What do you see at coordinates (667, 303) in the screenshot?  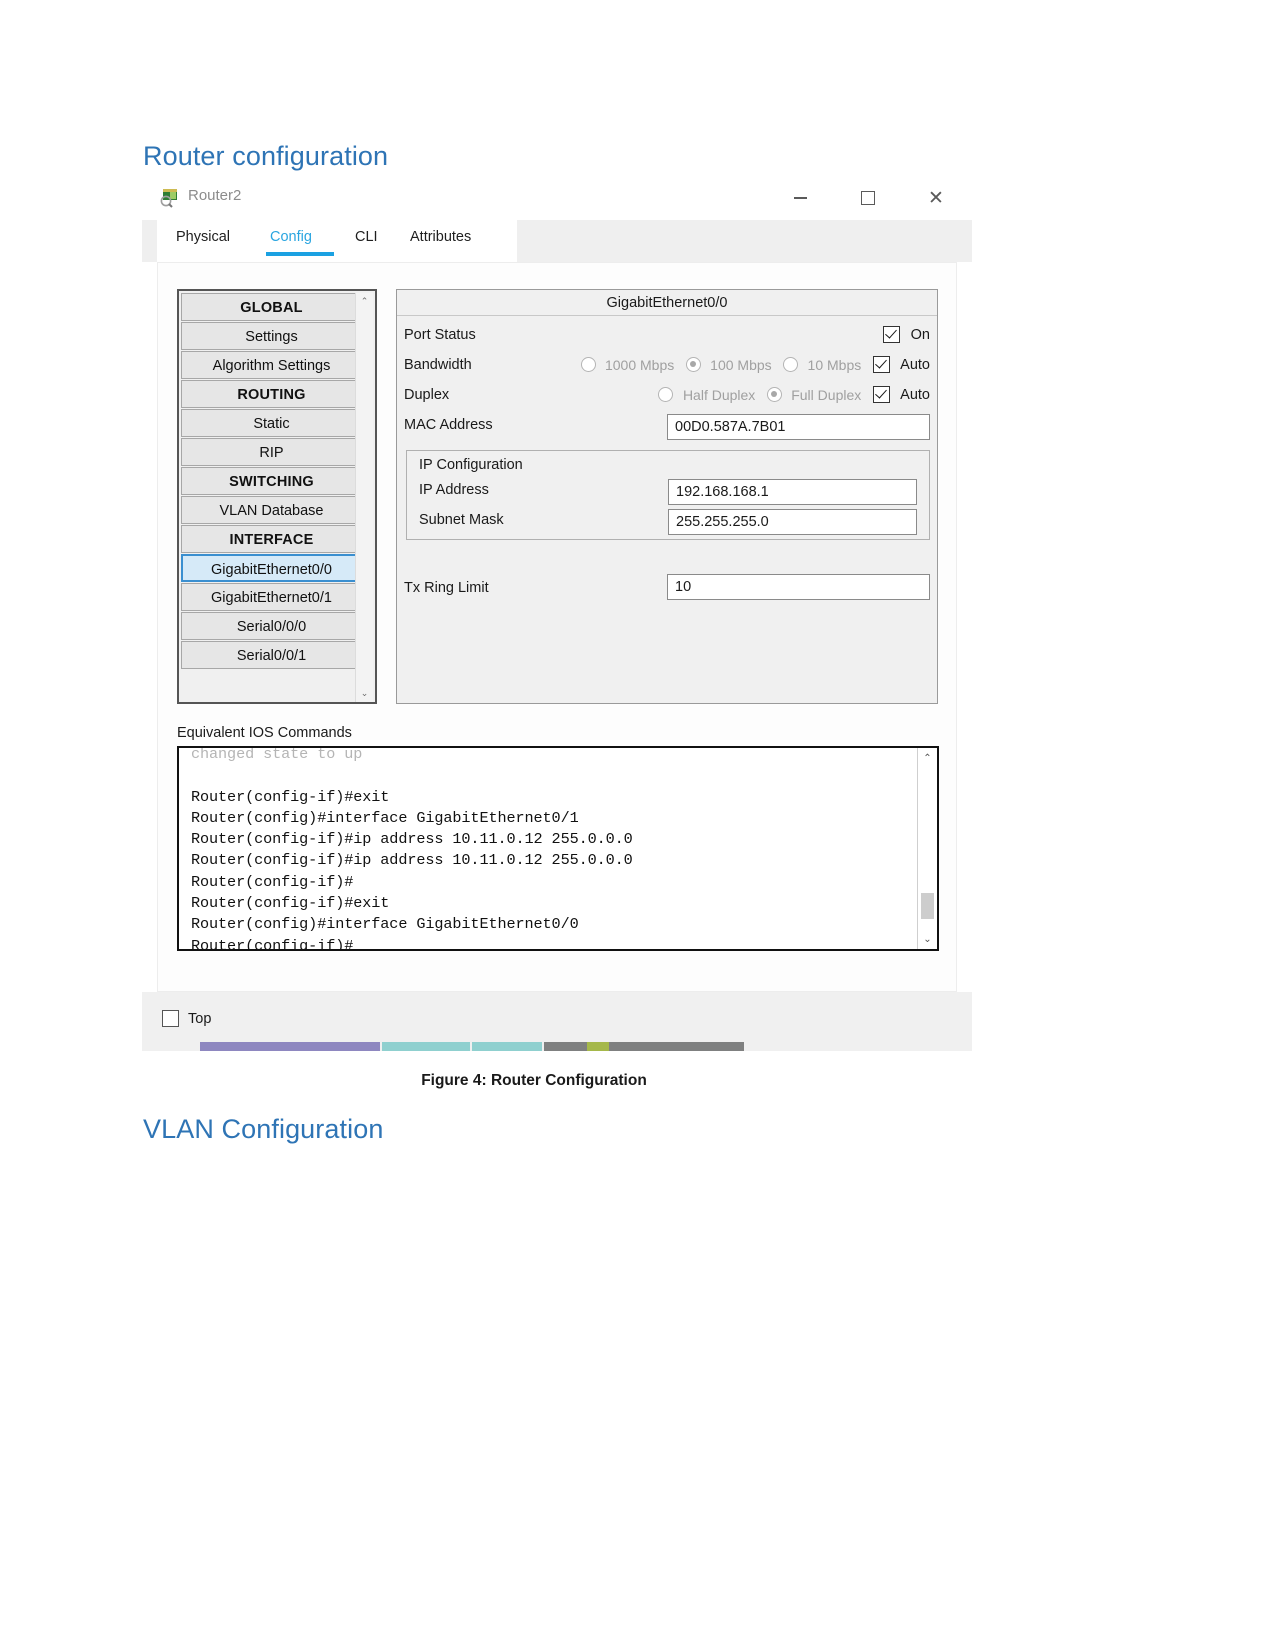 I see `interface-panel-title: GigabitEthernet0/0` at bounding box center [667, 303].